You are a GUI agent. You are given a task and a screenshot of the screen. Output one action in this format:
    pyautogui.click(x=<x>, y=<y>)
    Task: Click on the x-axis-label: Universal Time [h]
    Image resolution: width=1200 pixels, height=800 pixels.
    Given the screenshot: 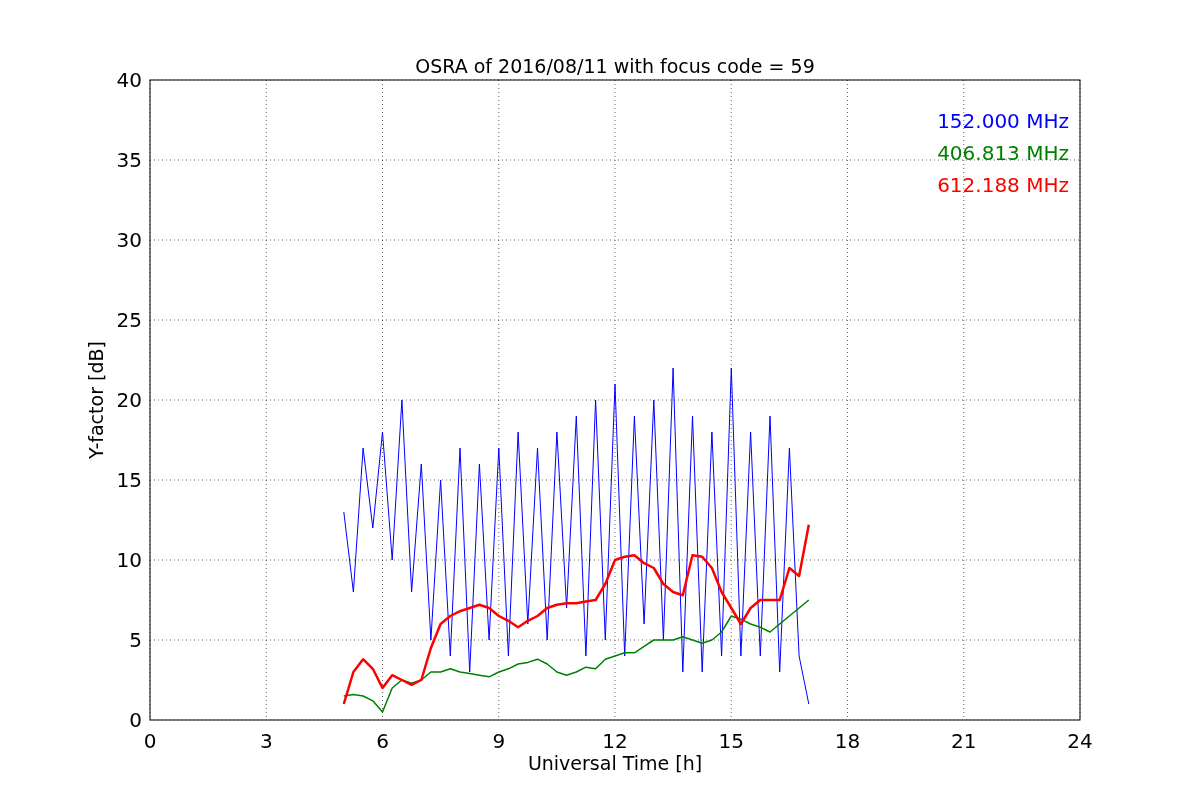 What is the action you would take?
    pyautogui.click(x=615, y=763)
    